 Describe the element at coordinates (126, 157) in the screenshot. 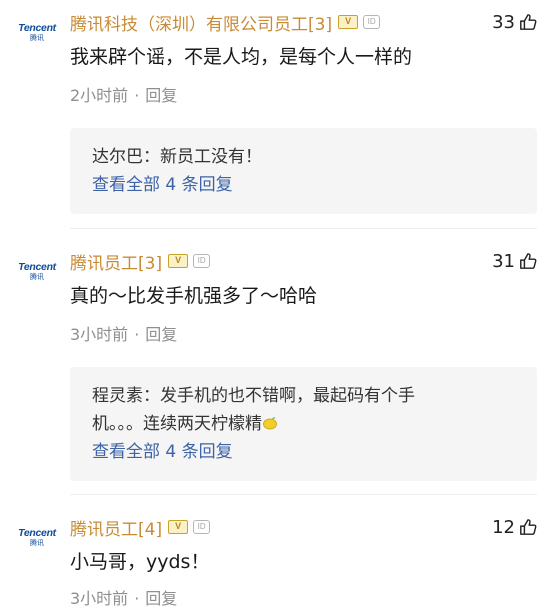

I see `reply-author: 达尔巴：` at that location.